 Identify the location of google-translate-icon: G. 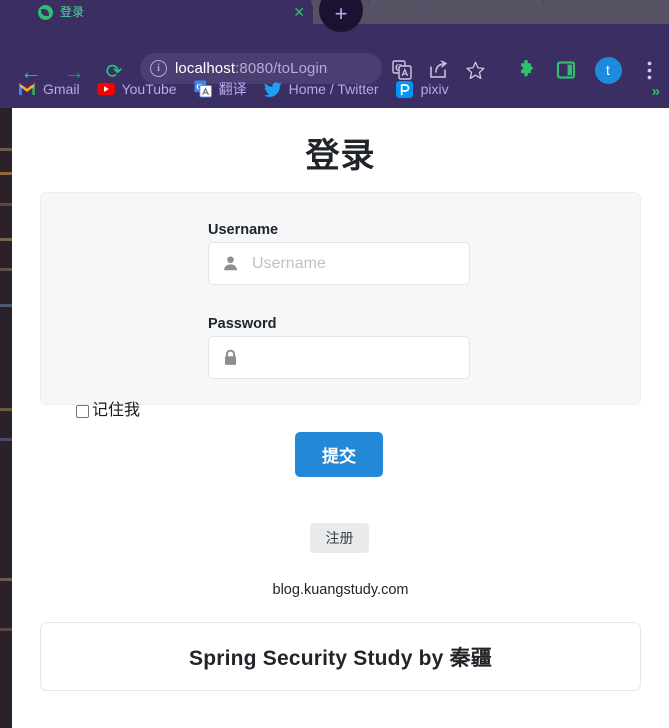
(203, 89).